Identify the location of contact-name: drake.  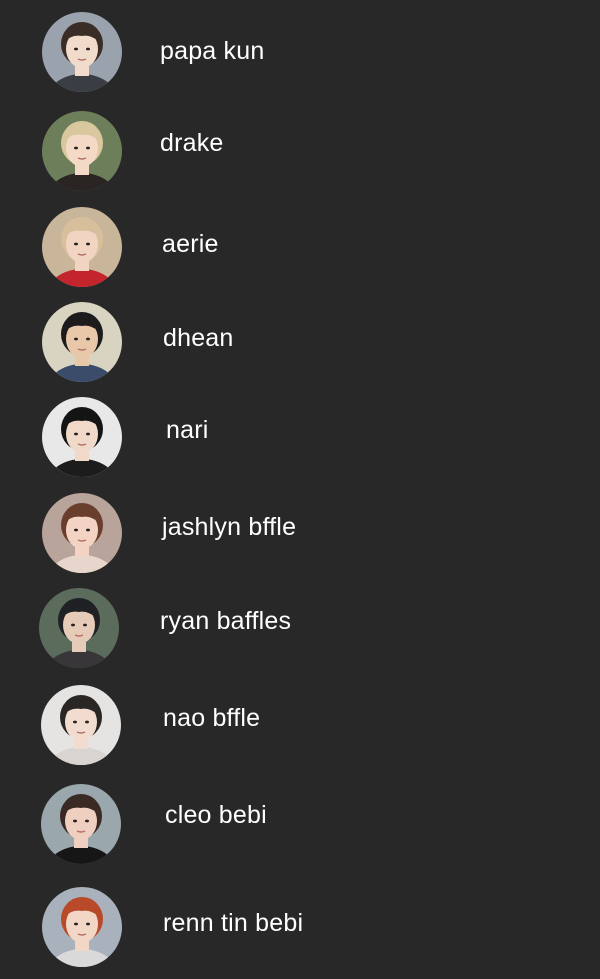
(192, 143).